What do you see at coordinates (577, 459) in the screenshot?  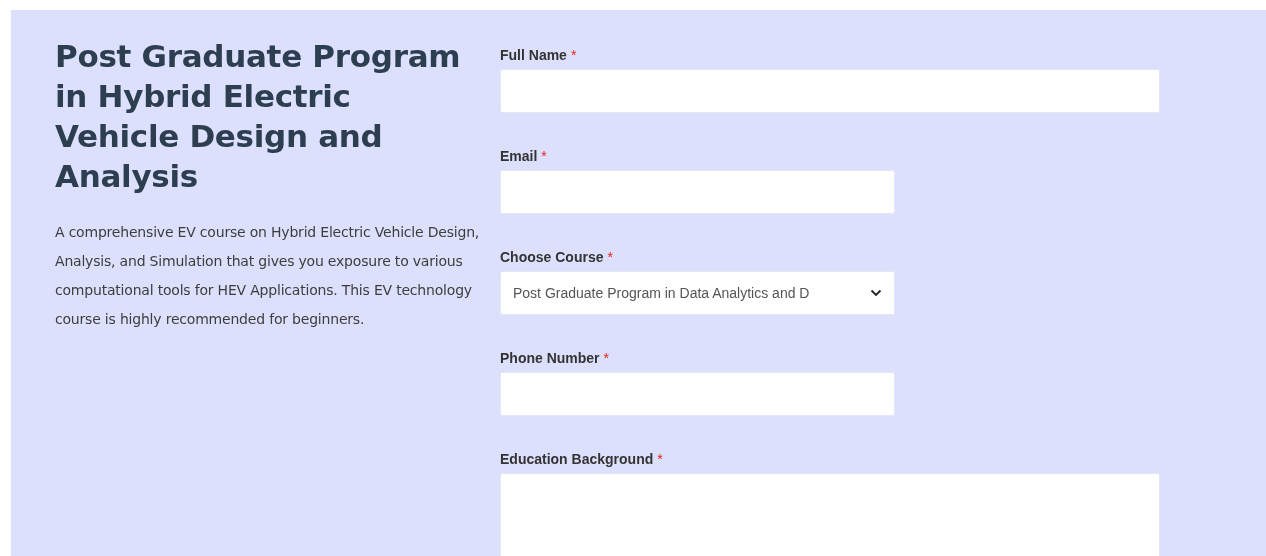 I see `field-label: Education Background` at bounding box center [577, 459].